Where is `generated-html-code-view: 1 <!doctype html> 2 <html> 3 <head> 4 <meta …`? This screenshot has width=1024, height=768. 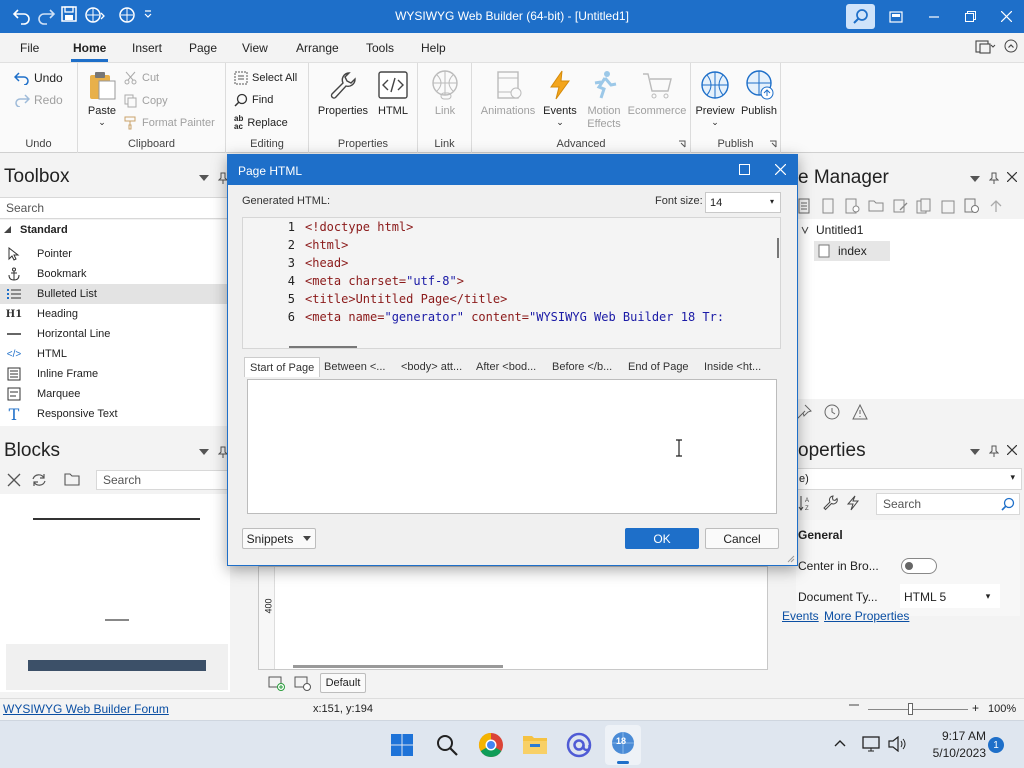
generated-html-code-view: 1 <!doctype html> 2 <html> 3 <head> 4 <meta … is located at coordinates (511, 283).